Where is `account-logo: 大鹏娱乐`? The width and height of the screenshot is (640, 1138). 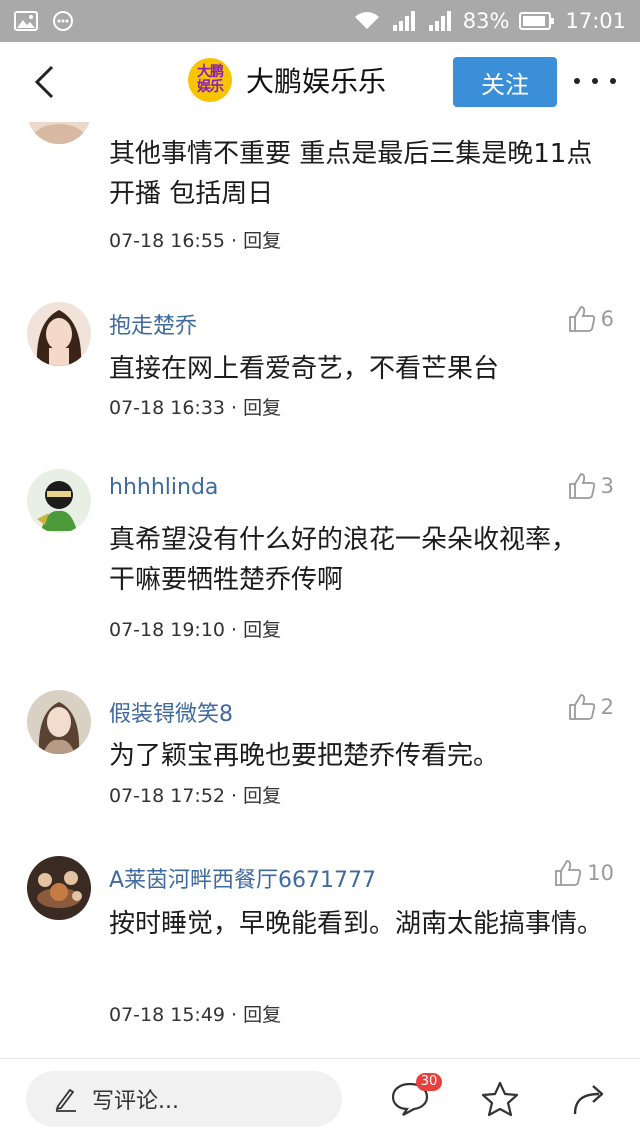 account-logo: 大鹏娱乐 is located at coordinates (210, 80).